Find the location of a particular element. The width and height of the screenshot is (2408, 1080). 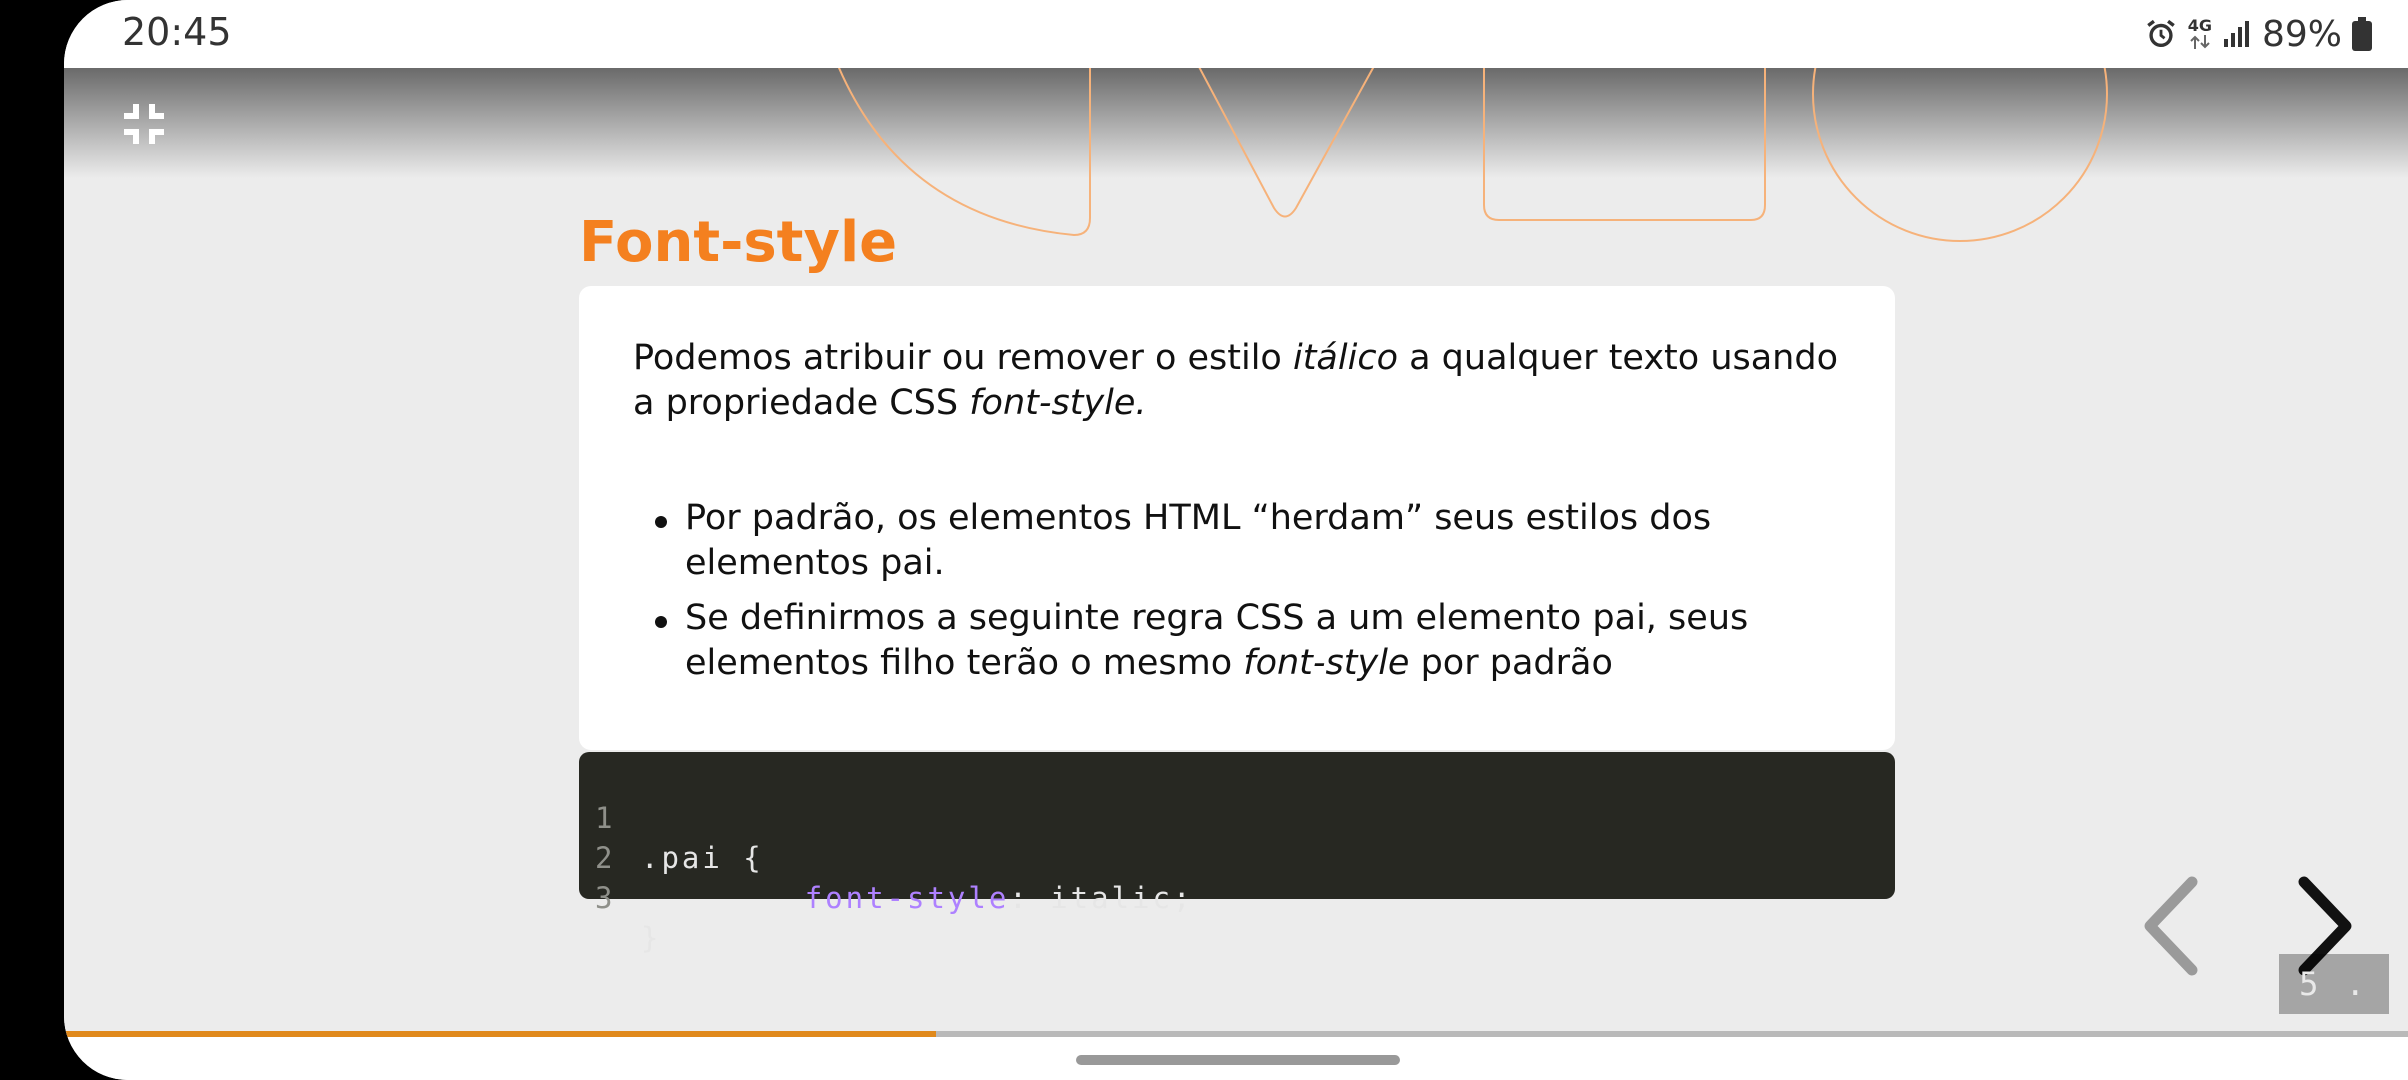

line-number: 3 is located at coordinates (605, 898).